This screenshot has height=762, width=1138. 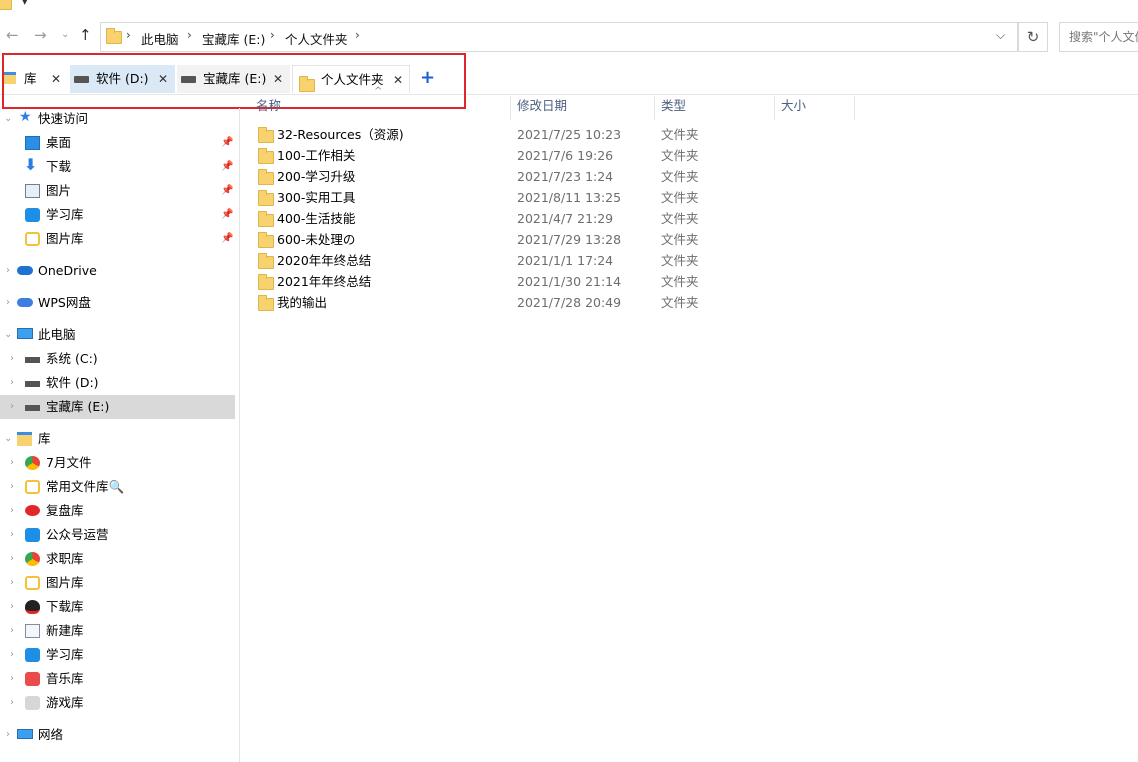 What do you see at coordinates (117, 655) in the screenshot?
I see `sidebar-item-lib-study: › 学习库` at bounding box center [117, 655].